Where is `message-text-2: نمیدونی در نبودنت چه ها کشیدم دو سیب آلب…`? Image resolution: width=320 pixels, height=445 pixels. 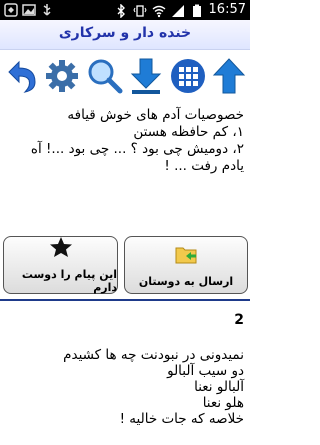 message-text-2: نمیدونی در نبودنت چه ها کشیدم دو سیب آلب… is located at coordinates (125, 387).